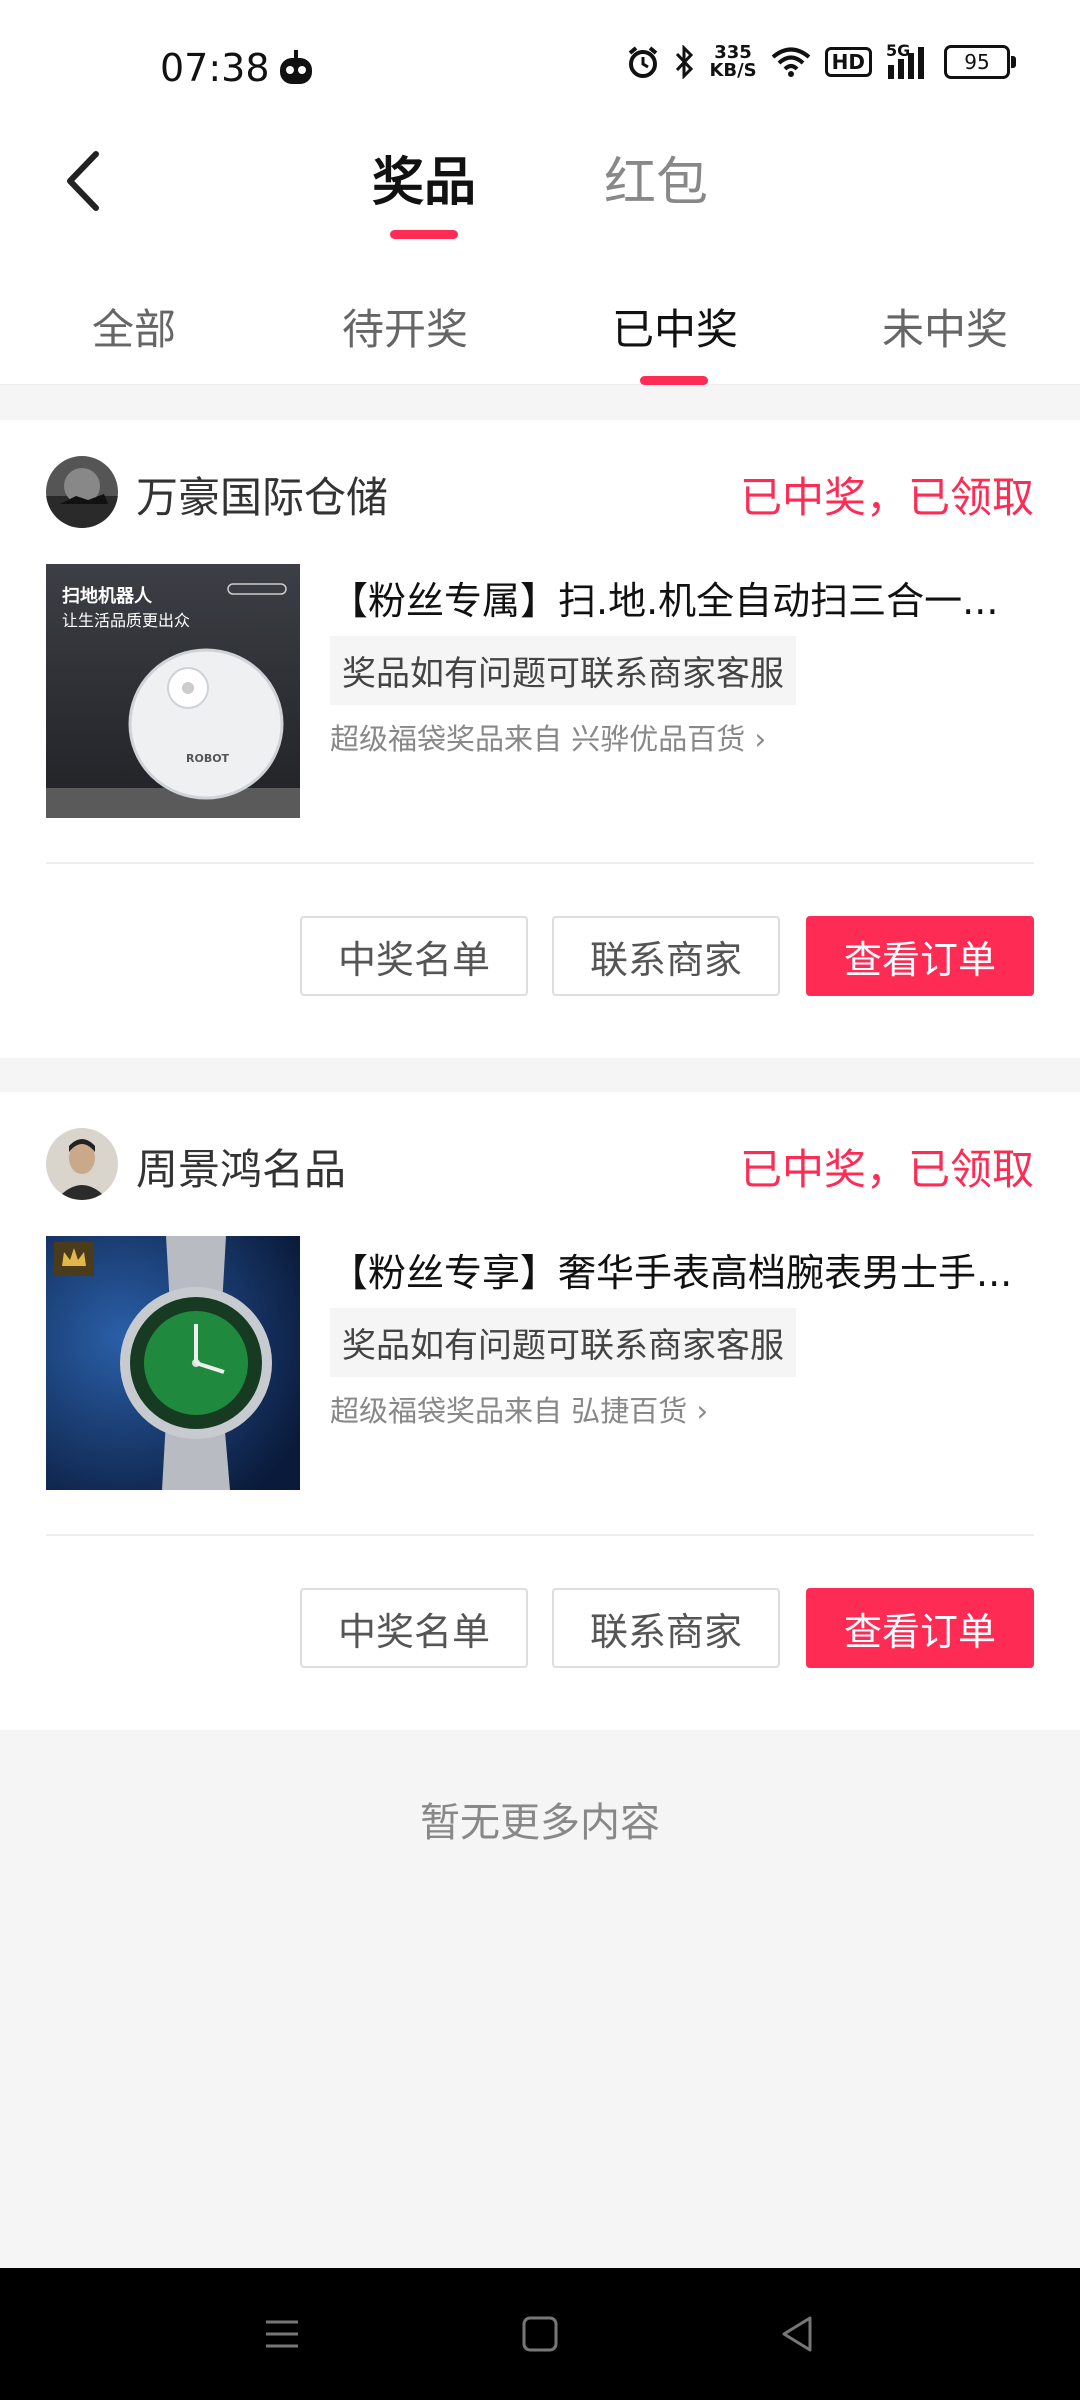  I want to click on subtab-won: 已中奖, so click(675, 326).